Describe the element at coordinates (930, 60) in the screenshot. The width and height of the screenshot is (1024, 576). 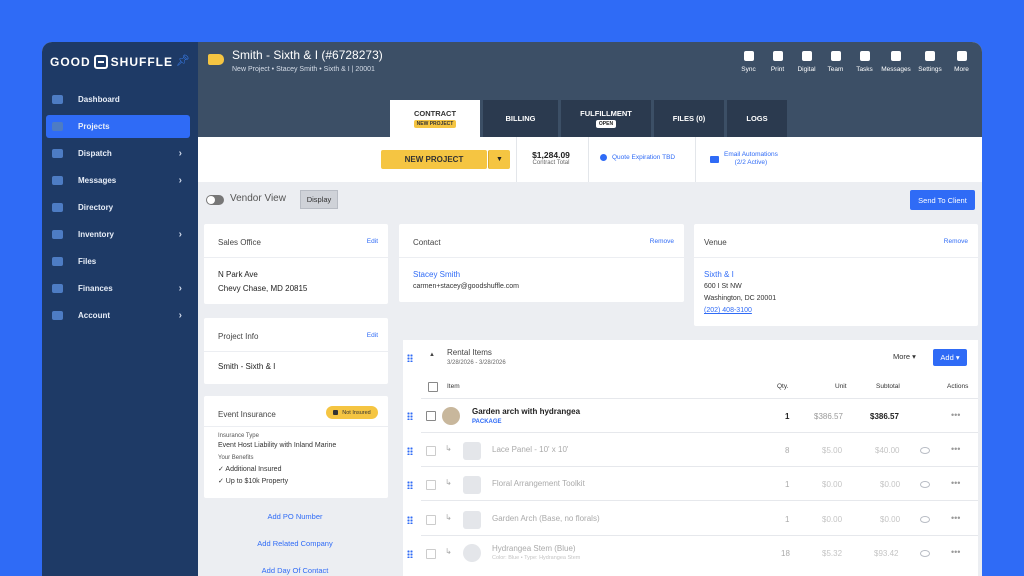
I see `settings-button: Settings` at that location.